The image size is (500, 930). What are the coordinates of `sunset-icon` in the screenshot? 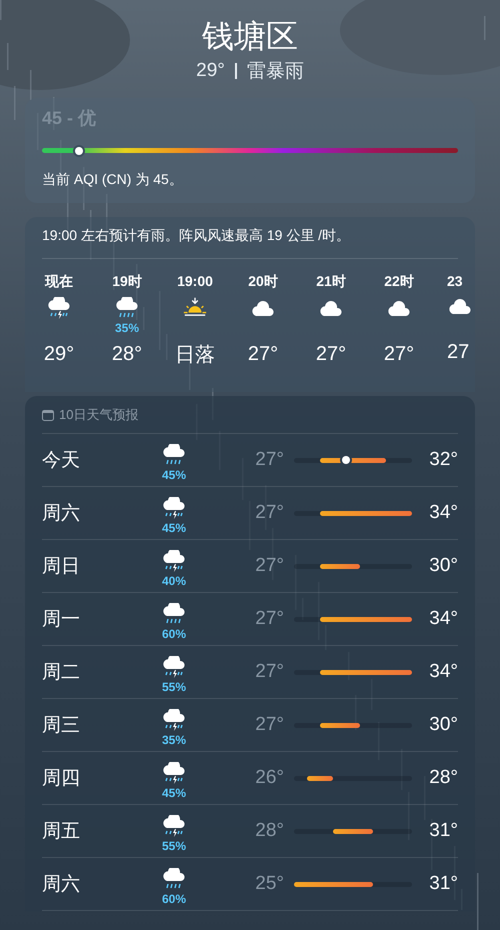 It's located at (195, 307).